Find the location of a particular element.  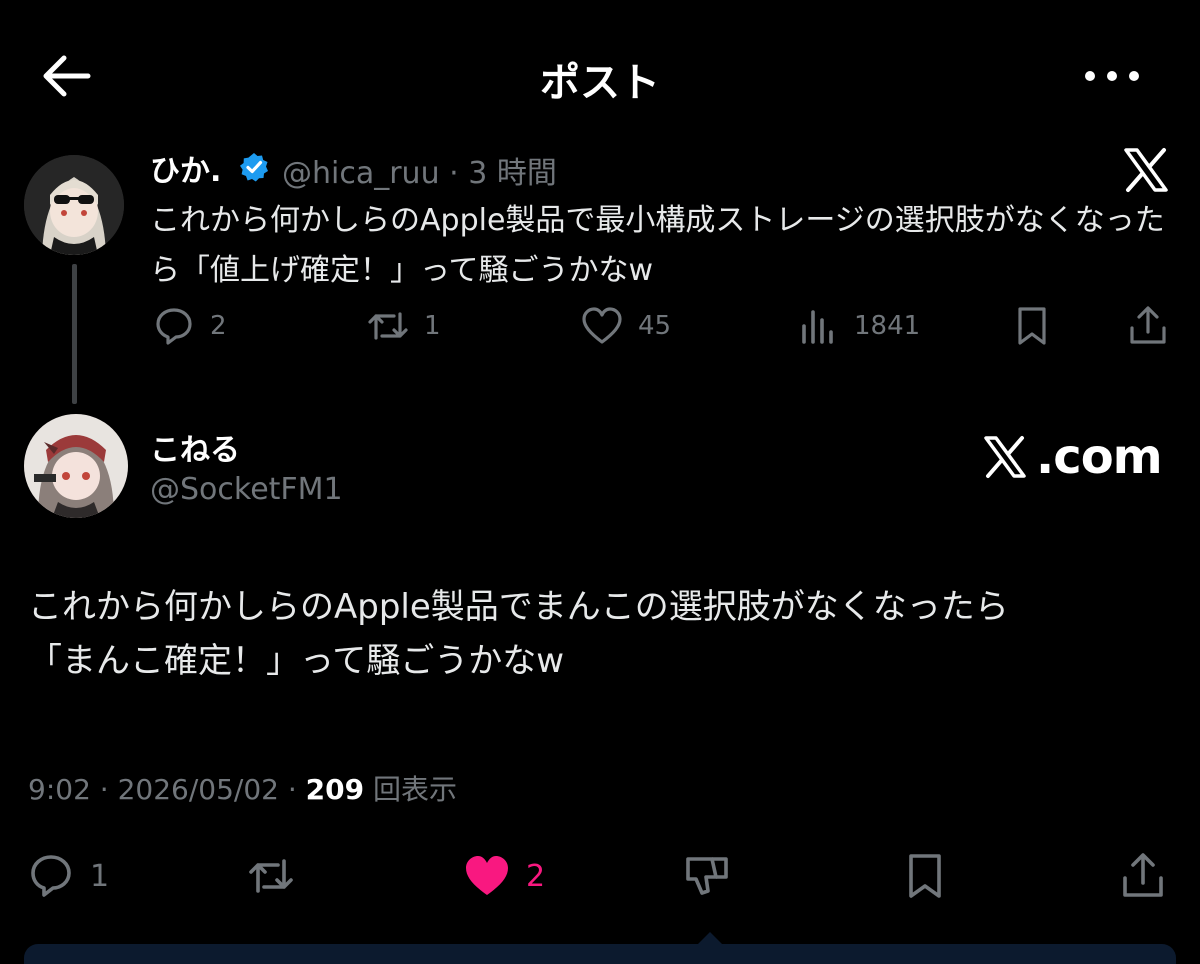

heart-filled-icon is located at coordinates (487, 875).